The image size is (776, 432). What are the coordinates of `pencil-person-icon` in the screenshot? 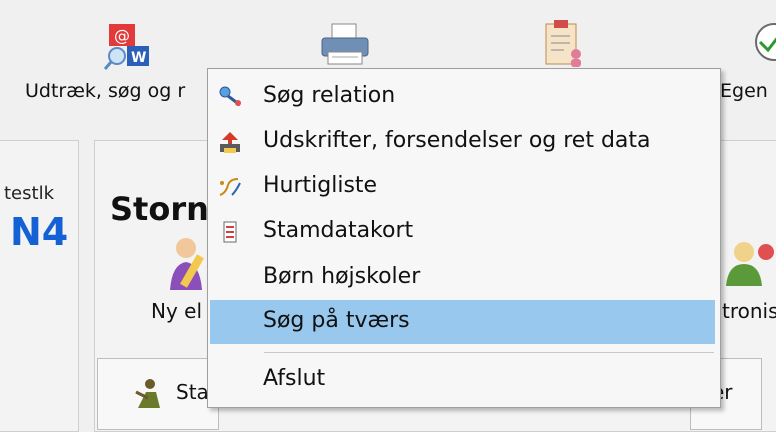 It's located at (187, 264).